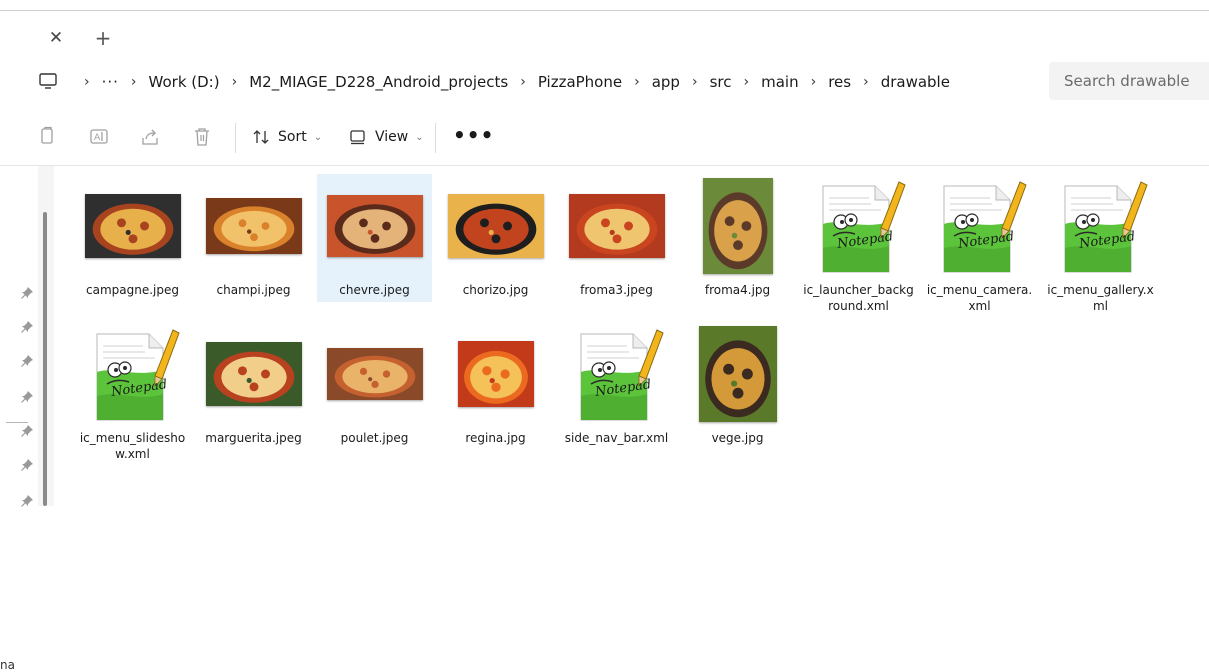 This screenshot has width=1209, height=672. I want to click on file-item: campagne.jpeg, so click(132, 239).